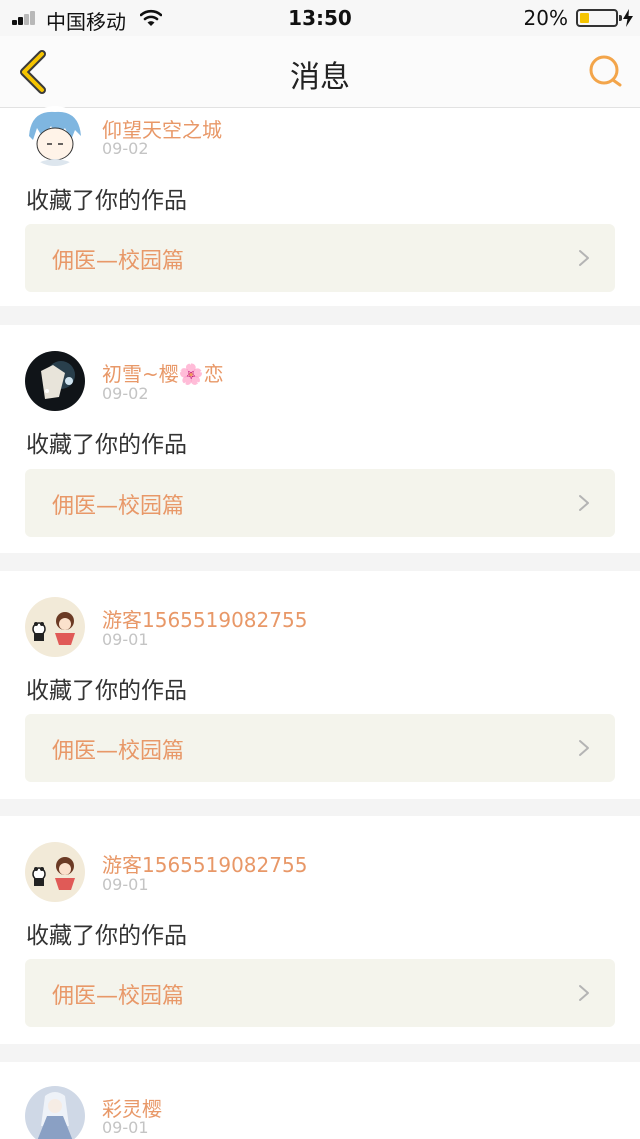 Image resolution: width=640 pixels, height=1139 pixels. I want to click on back-button, so click(34, 72).